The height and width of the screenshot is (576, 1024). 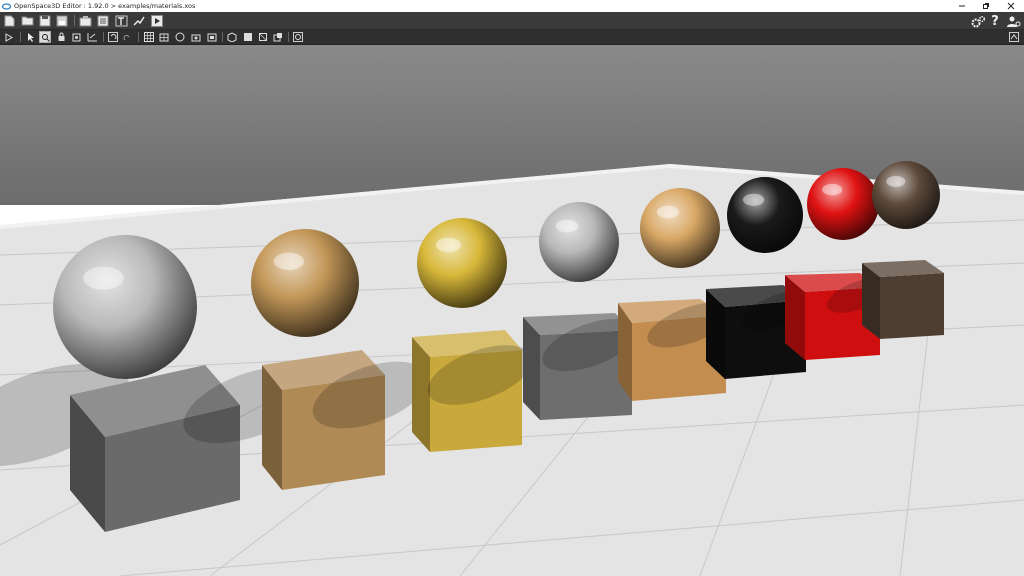 I want to click on redo-icon, so click(x=127, y=37).